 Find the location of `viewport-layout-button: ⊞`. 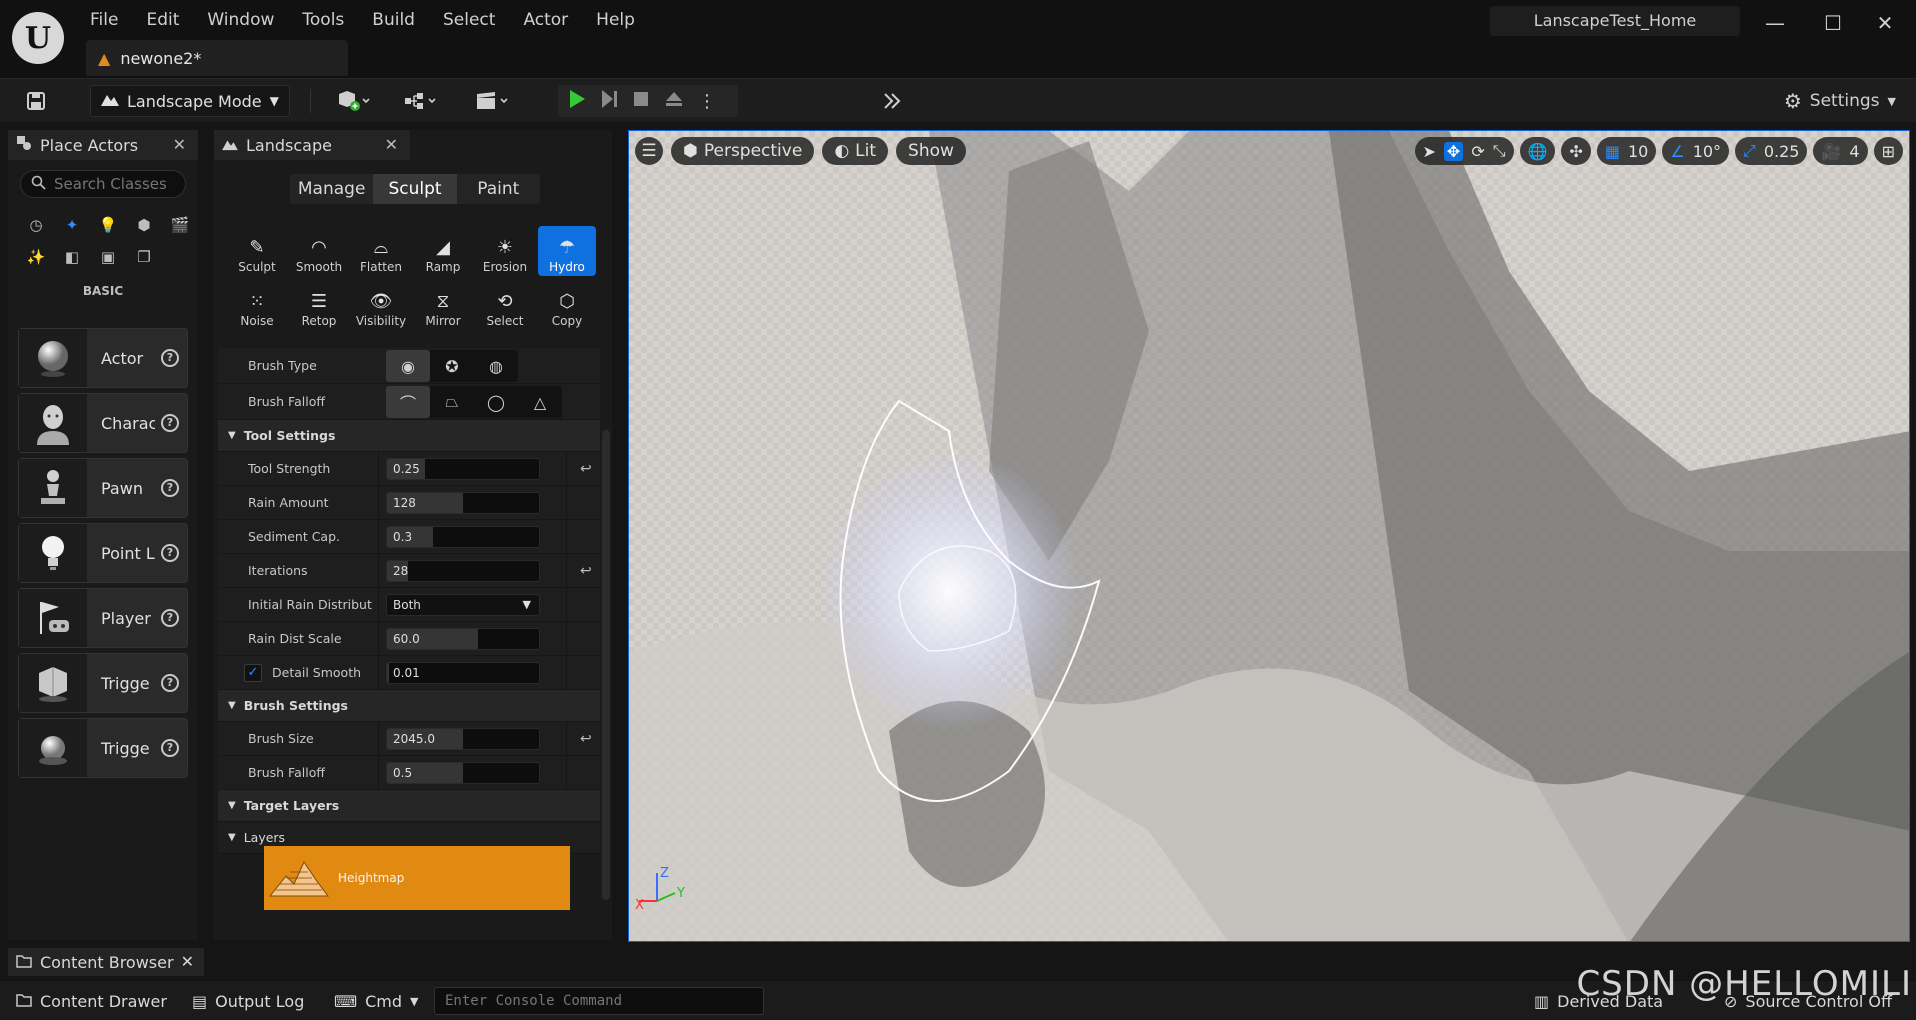

viewport-layout-button: ⊞ is located at coordinates (1888, 151).